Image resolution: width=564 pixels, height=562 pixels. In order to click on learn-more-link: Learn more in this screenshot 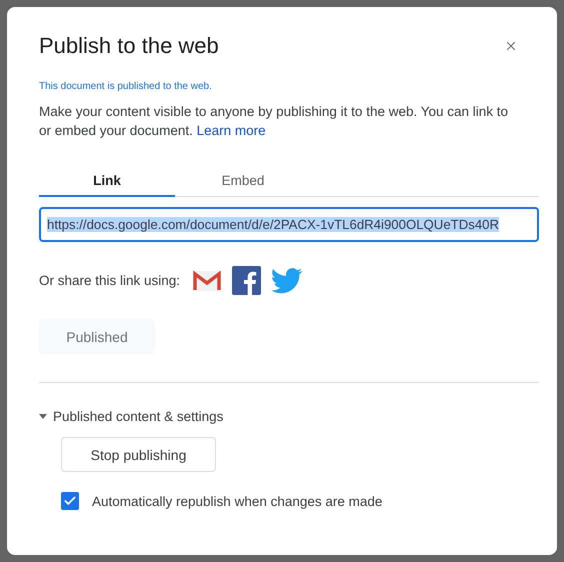, I will do `click(231, 130)`.